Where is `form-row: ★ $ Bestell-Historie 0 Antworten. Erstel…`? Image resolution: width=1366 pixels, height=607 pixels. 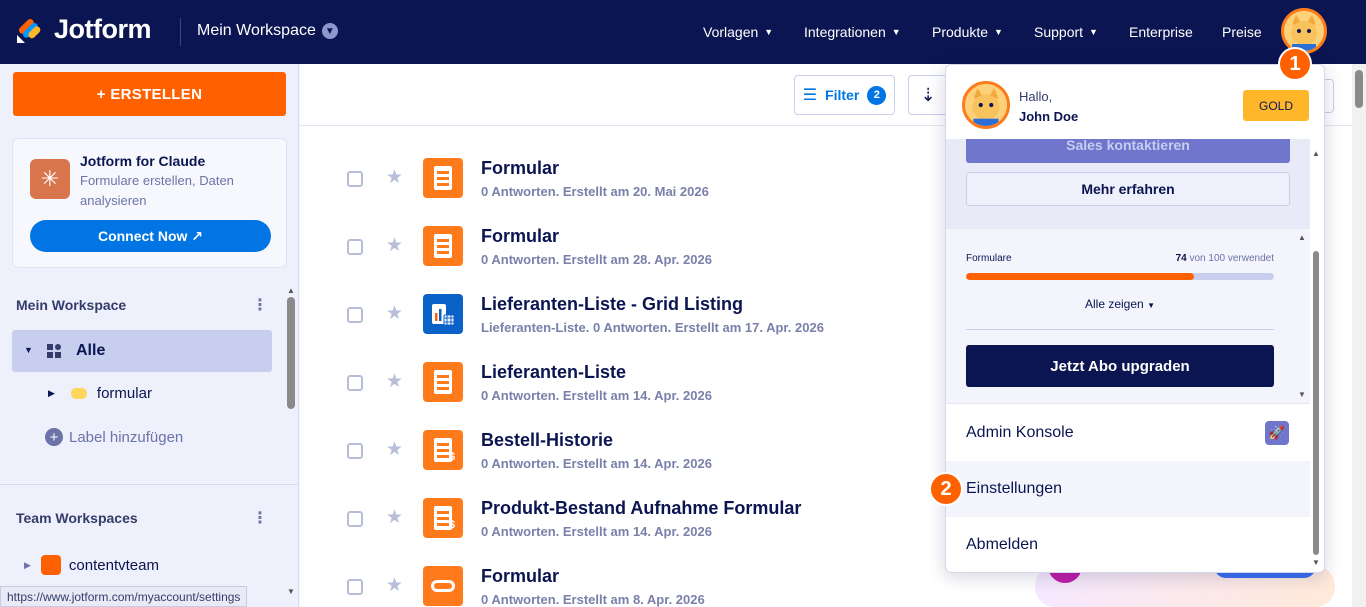 form-row: ★ $ Bestell-Historie 0 Antworten. Erstel… is located at coordinates (630, 444).